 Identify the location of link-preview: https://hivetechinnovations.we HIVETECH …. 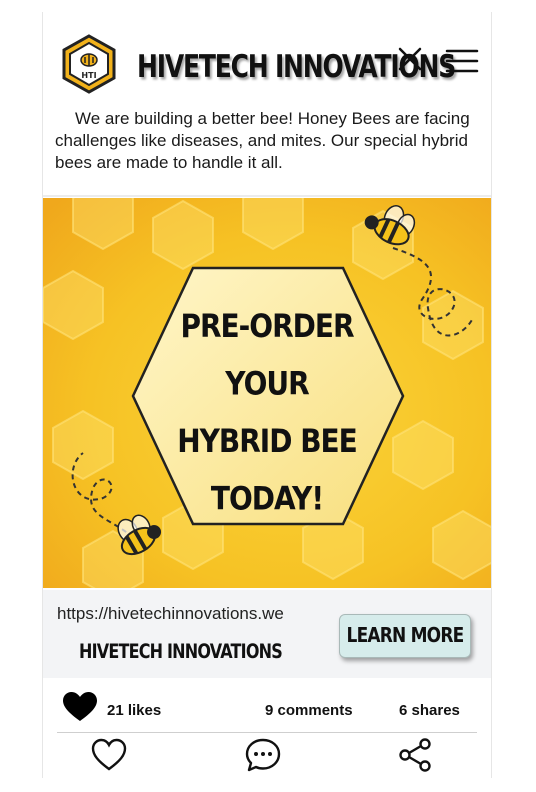
(267, 634).